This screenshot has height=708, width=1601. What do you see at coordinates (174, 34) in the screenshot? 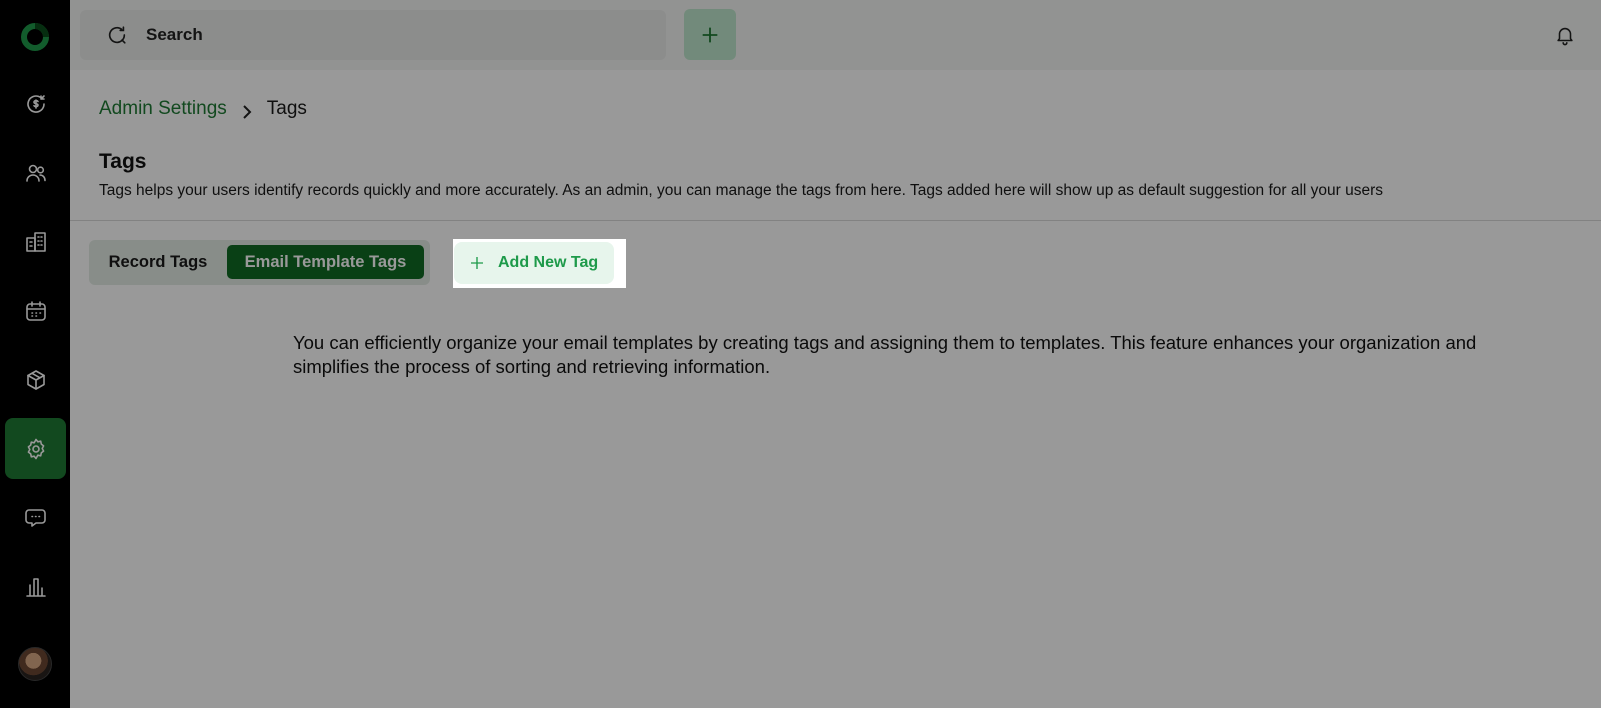
I see `search-placeholder: Search` at bounding box center [174, 34].